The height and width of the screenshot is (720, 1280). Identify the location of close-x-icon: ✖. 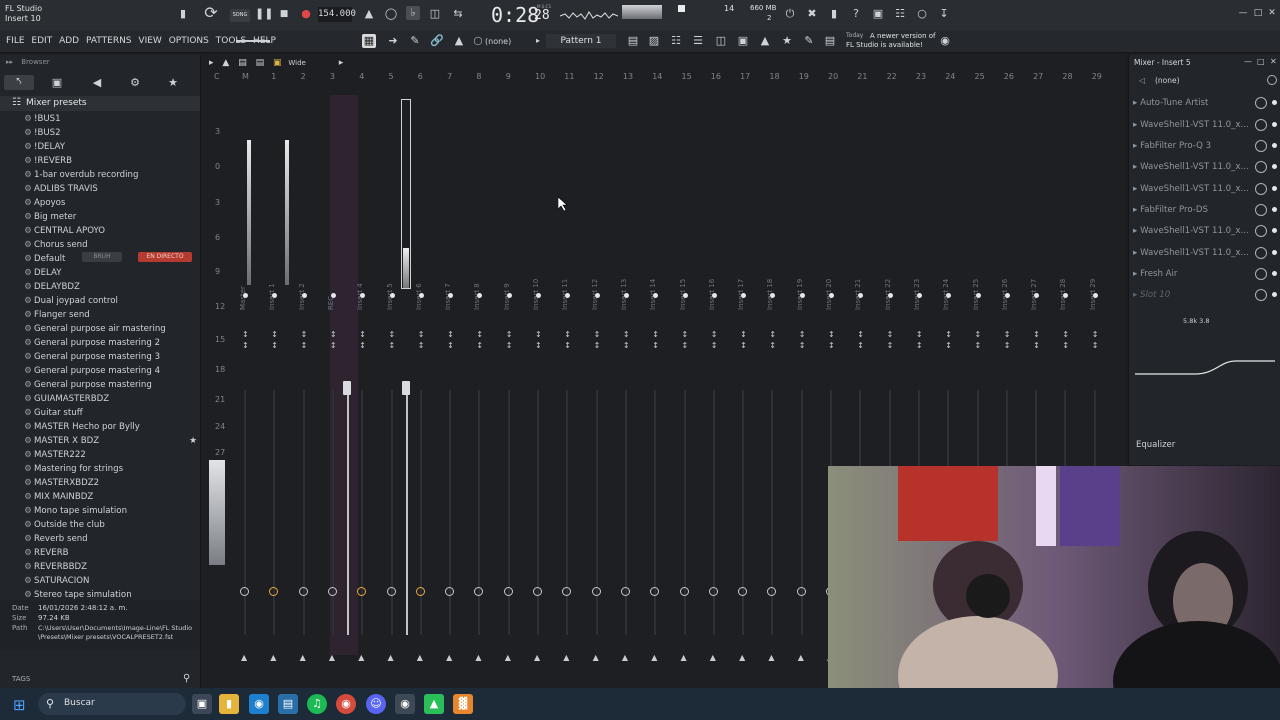
(812, 14).